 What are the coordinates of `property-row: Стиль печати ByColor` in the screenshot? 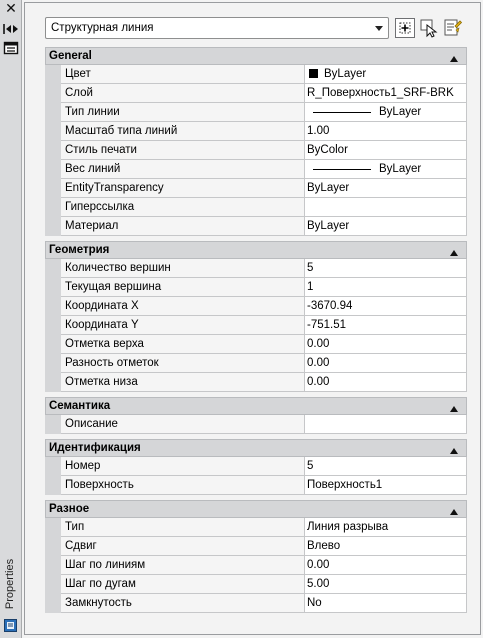 It's located at (256, 150).